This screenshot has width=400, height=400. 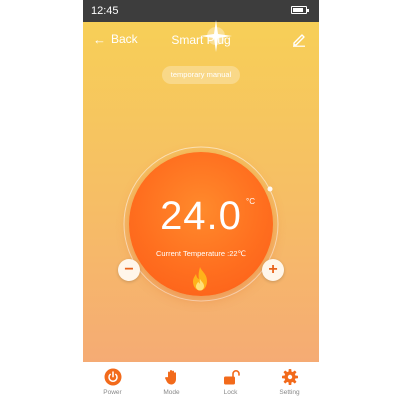 I want to click on nav-lock-label: Lock, so click(x=230, y=392).